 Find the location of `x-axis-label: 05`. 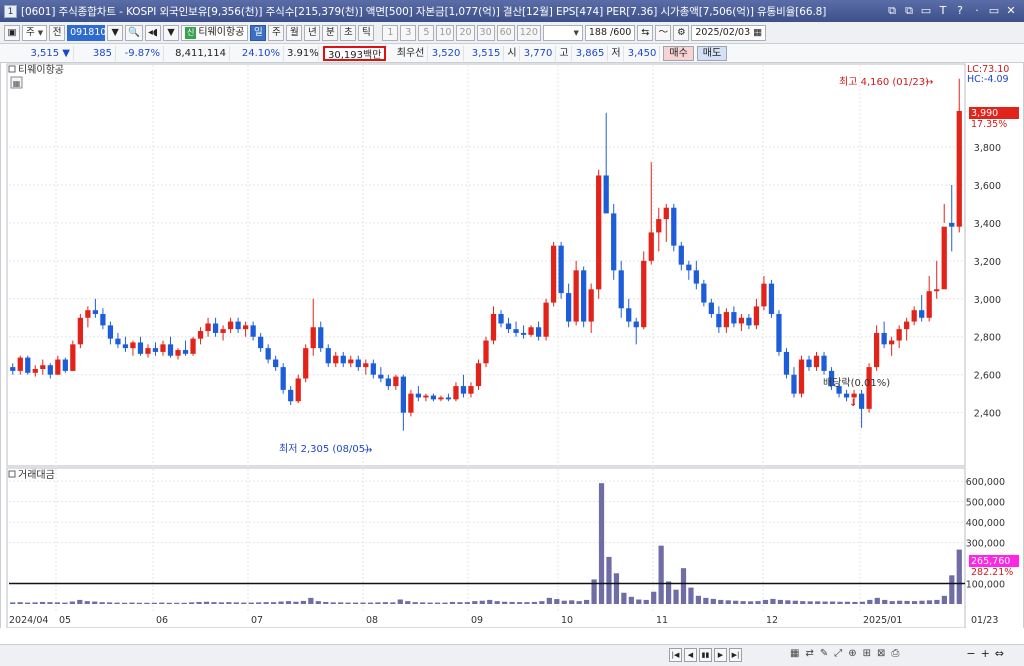

x-axis-label: 05 is located at coordinates (65, 620).